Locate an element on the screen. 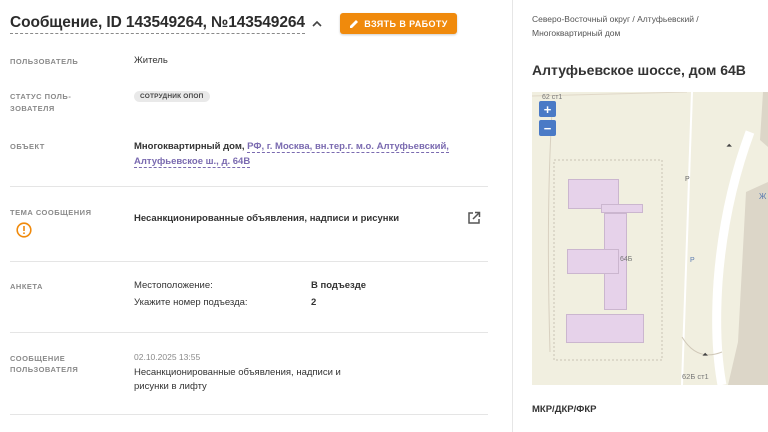 This screenshot has width=768, height=432. zoom-out-button: − is located at coordinates (547, 128).